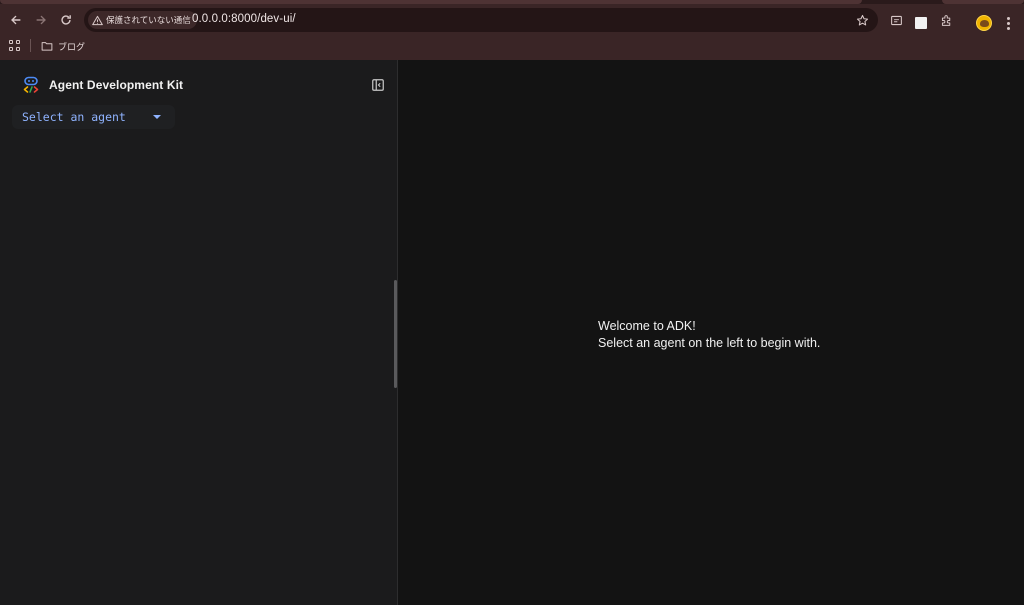 The height and width of the screenshot is (605, 1024). Describe the element at coordinates (30, 45) in the screenshot. I see `bookmarks-divider` at that location.